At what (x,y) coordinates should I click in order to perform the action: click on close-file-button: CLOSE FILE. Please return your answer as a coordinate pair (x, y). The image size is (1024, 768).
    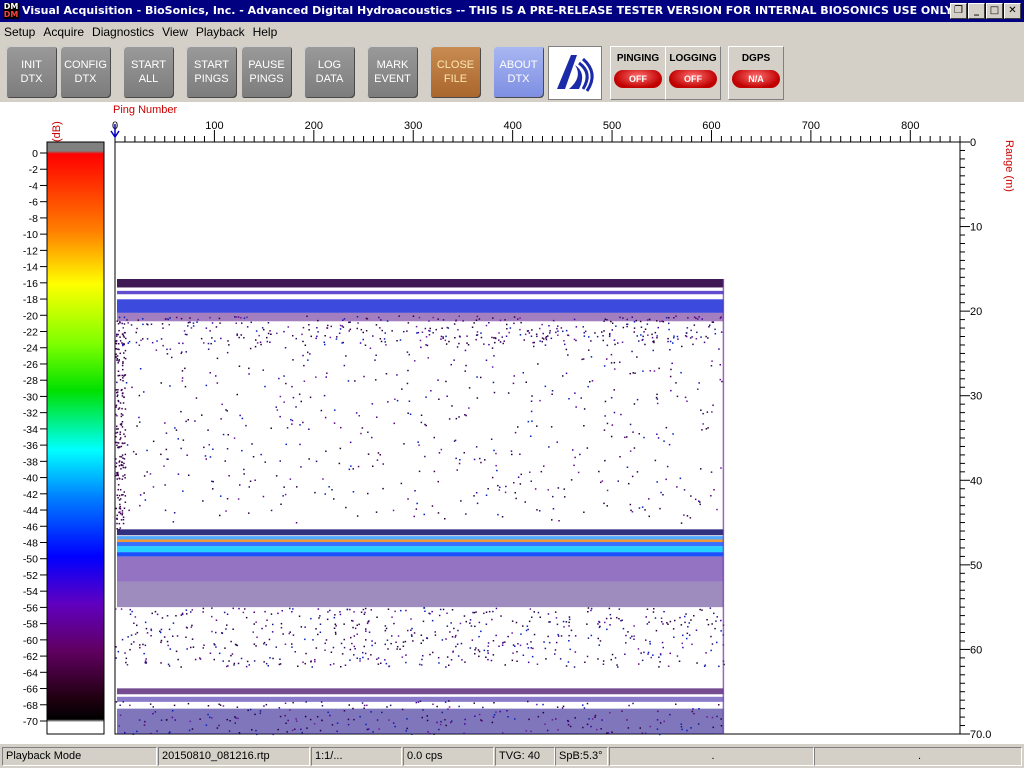
    Looking at the image, I should click on (455, 72).